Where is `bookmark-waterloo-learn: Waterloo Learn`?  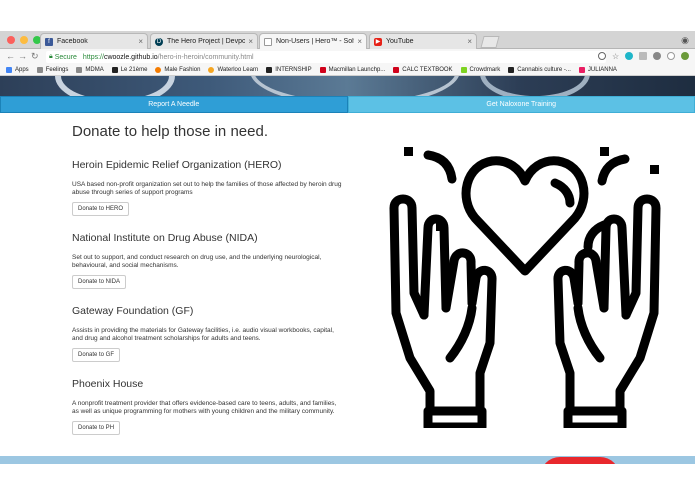 bookmark-waterloo-learn: Waterloo Learn is located at coordinates (233, 70).